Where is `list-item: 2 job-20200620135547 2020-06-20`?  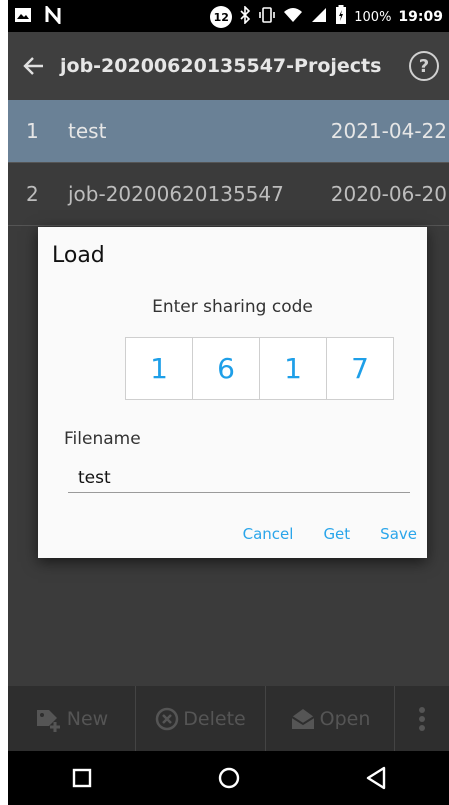
list-item: 2 job-20200620135547 2020-06-20 is located at coordinates (228, 194).